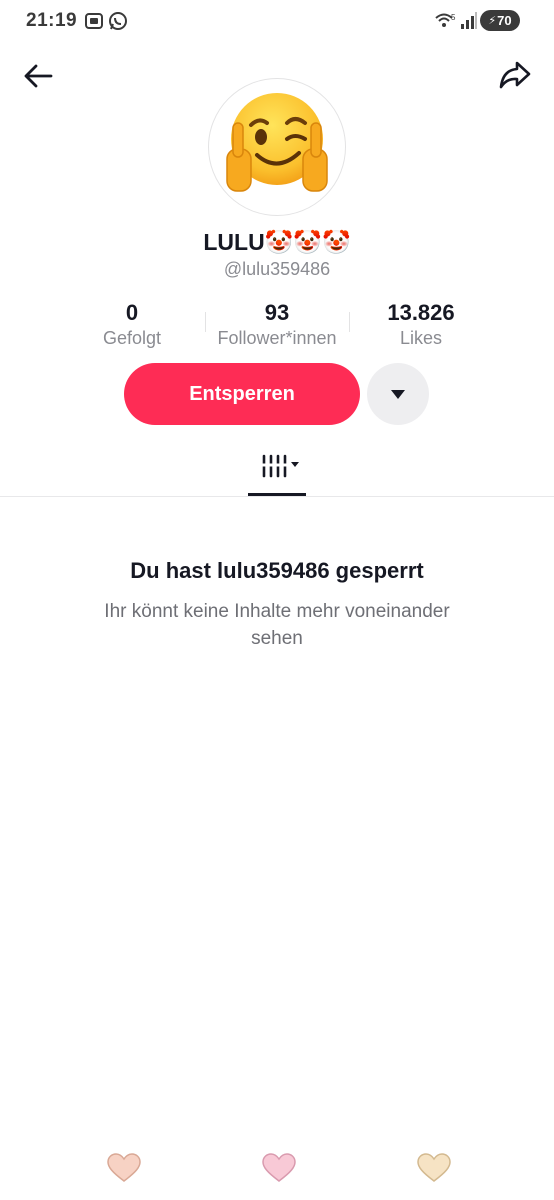 The image size is (554, 1200). I want to click on stat-likes: 13.826 Likes, so click(421, 325).